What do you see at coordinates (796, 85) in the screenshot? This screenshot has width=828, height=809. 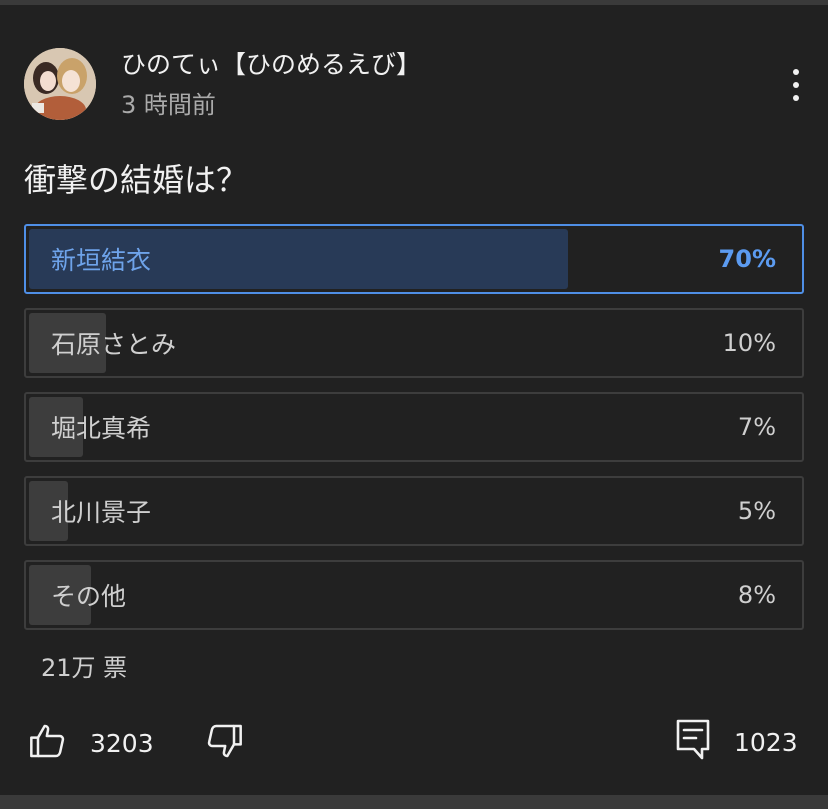 I see `more-vert-icon` at bounding box center [796, 85].